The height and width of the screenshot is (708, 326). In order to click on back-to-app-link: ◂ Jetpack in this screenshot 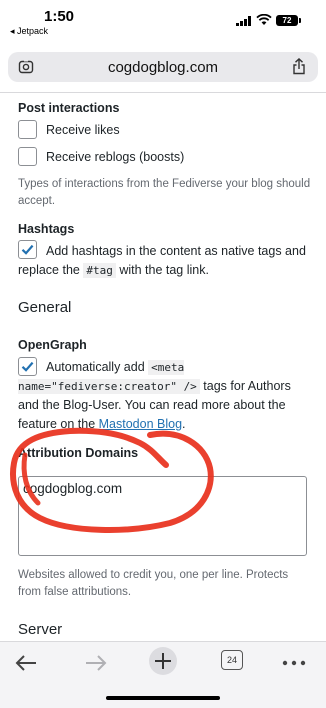, I will do `click(29, 31)`.